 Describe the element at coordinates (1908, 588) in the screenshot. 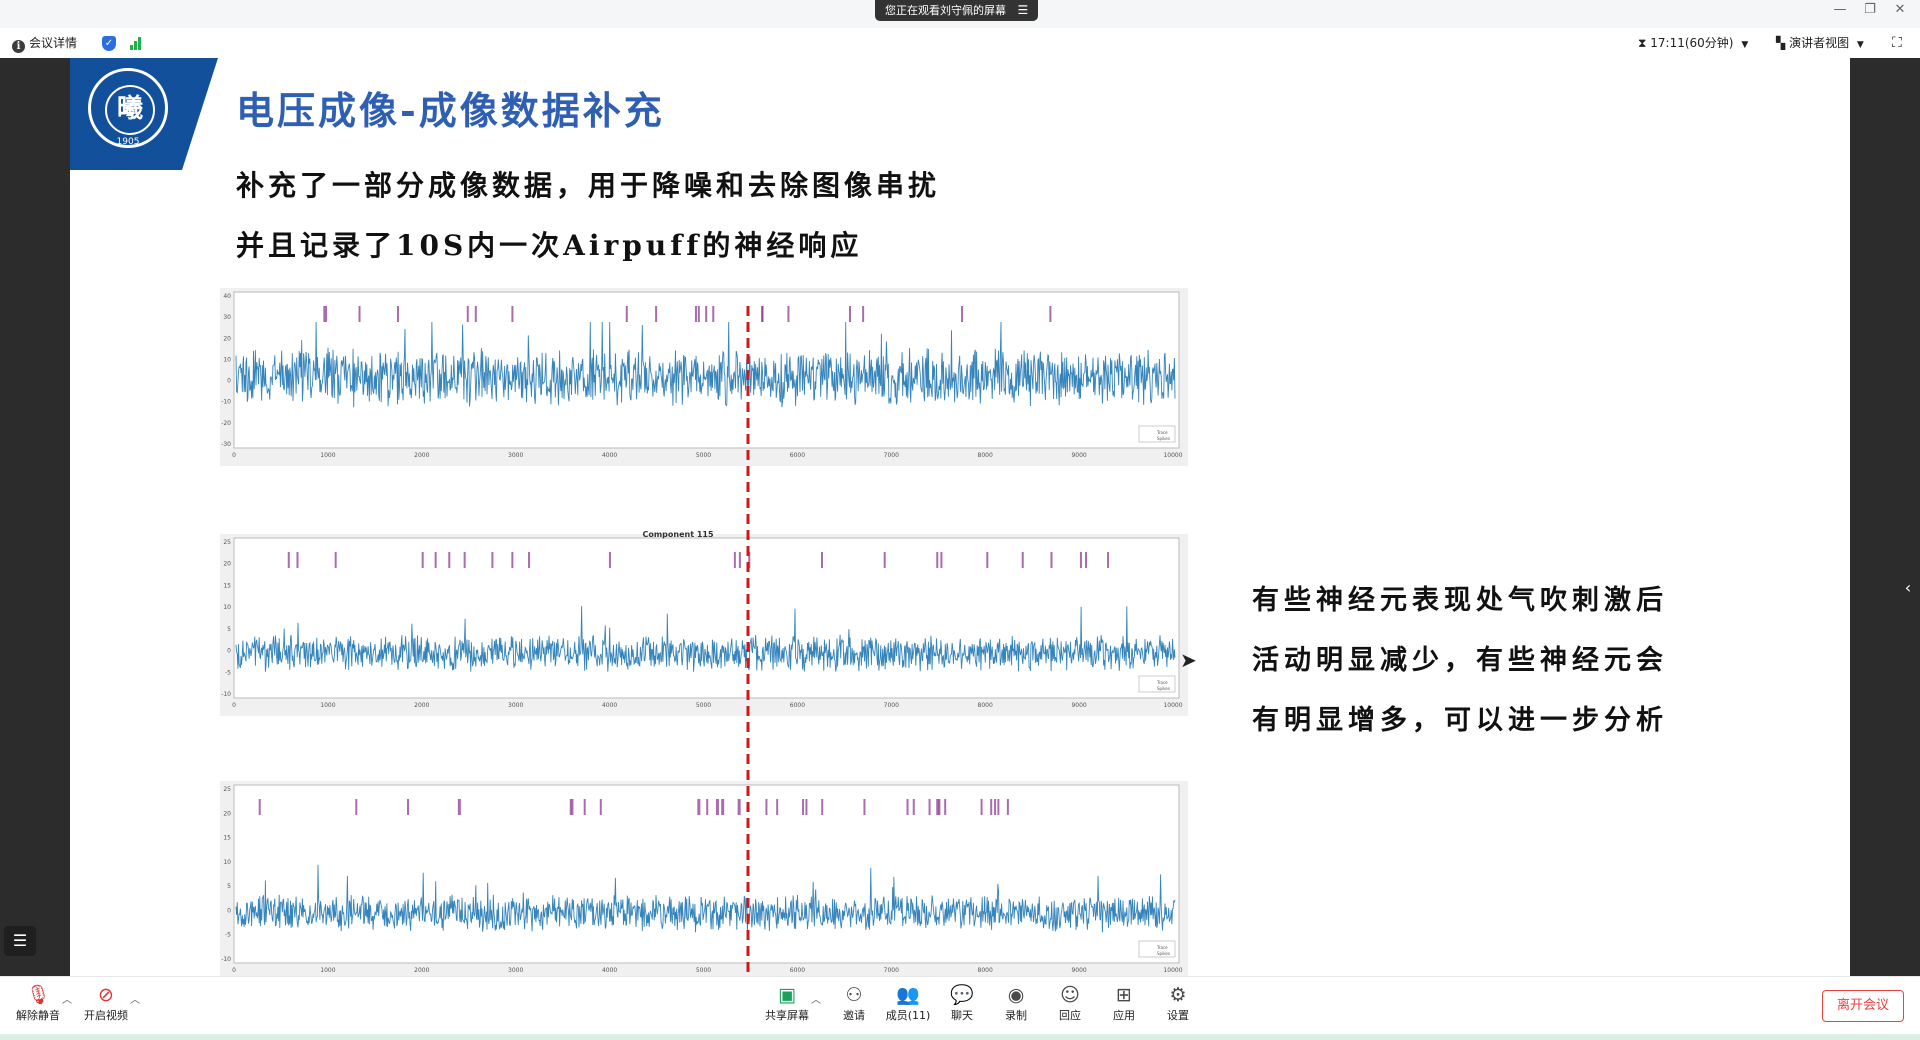

I see `collapse-sidebar-button: ‹` at that location.